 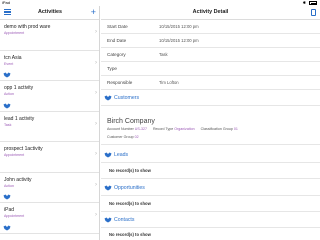 What do you see at coordinates (127, 98) in the screenshot?
I see `customers-label: Customers` at bounding box center [127, 98].